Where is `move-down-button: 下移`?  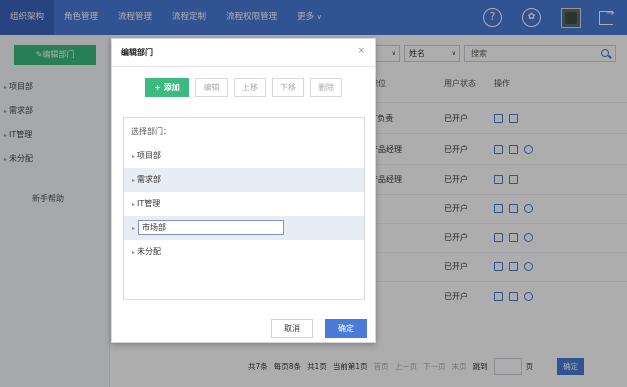 move-down-button: 下移 is located at coordinates (288, 87).